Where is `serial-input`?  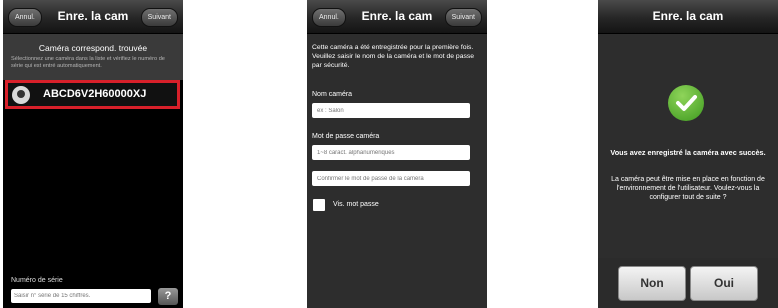 serial-input is located at coordinates (81, 296).